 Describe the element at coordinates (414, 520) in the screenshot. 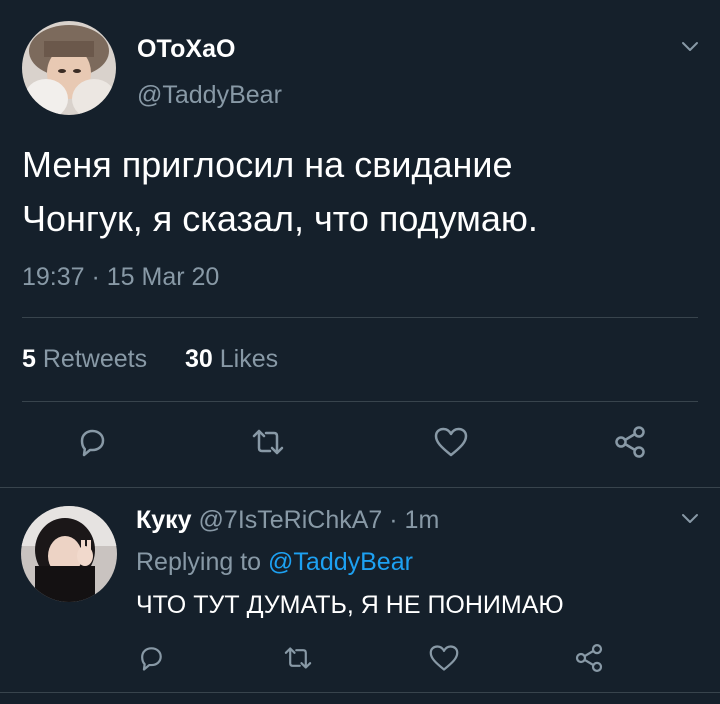

I see `reply-time: · 1m` at that location.